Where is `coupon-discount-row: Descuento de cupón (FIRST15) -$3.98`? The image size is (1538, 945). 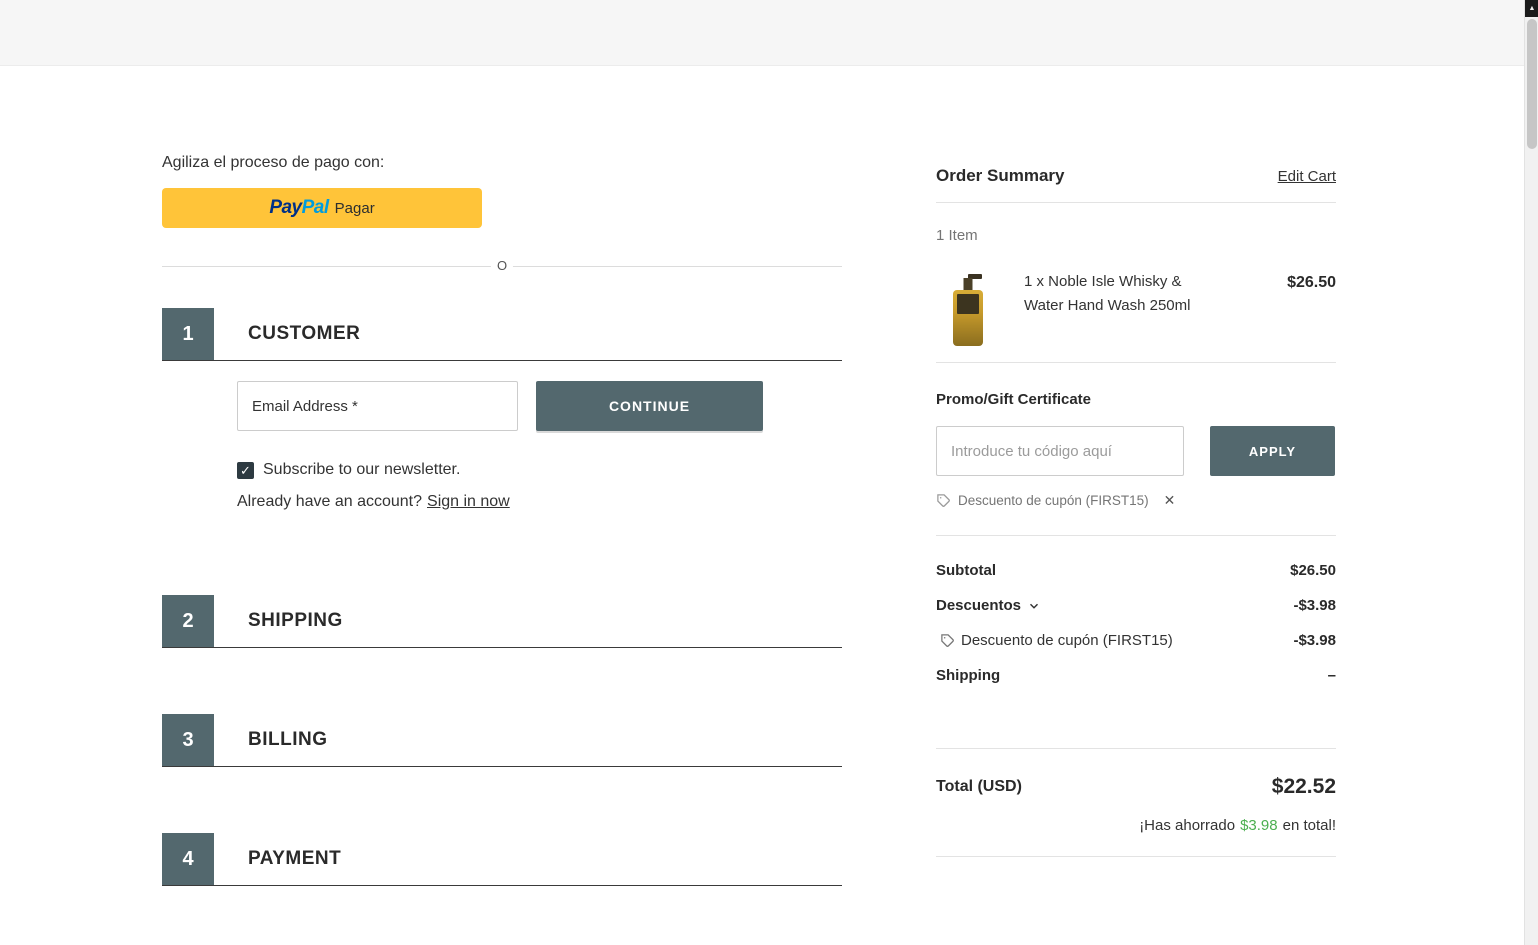
coupon-discount-row: Descuento de cupón (FIRST15) -$3.98 is located at coordinates (1136, 640).